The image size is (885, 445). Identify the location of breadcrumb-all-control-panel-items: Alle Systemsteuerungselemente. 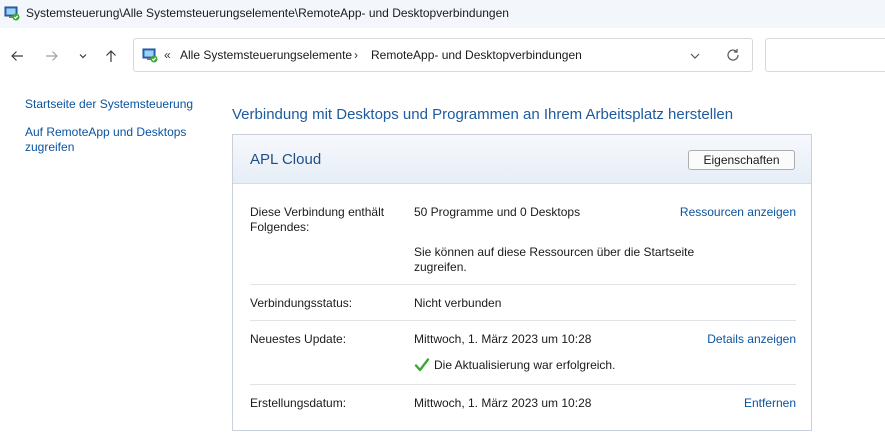
(266, 55).